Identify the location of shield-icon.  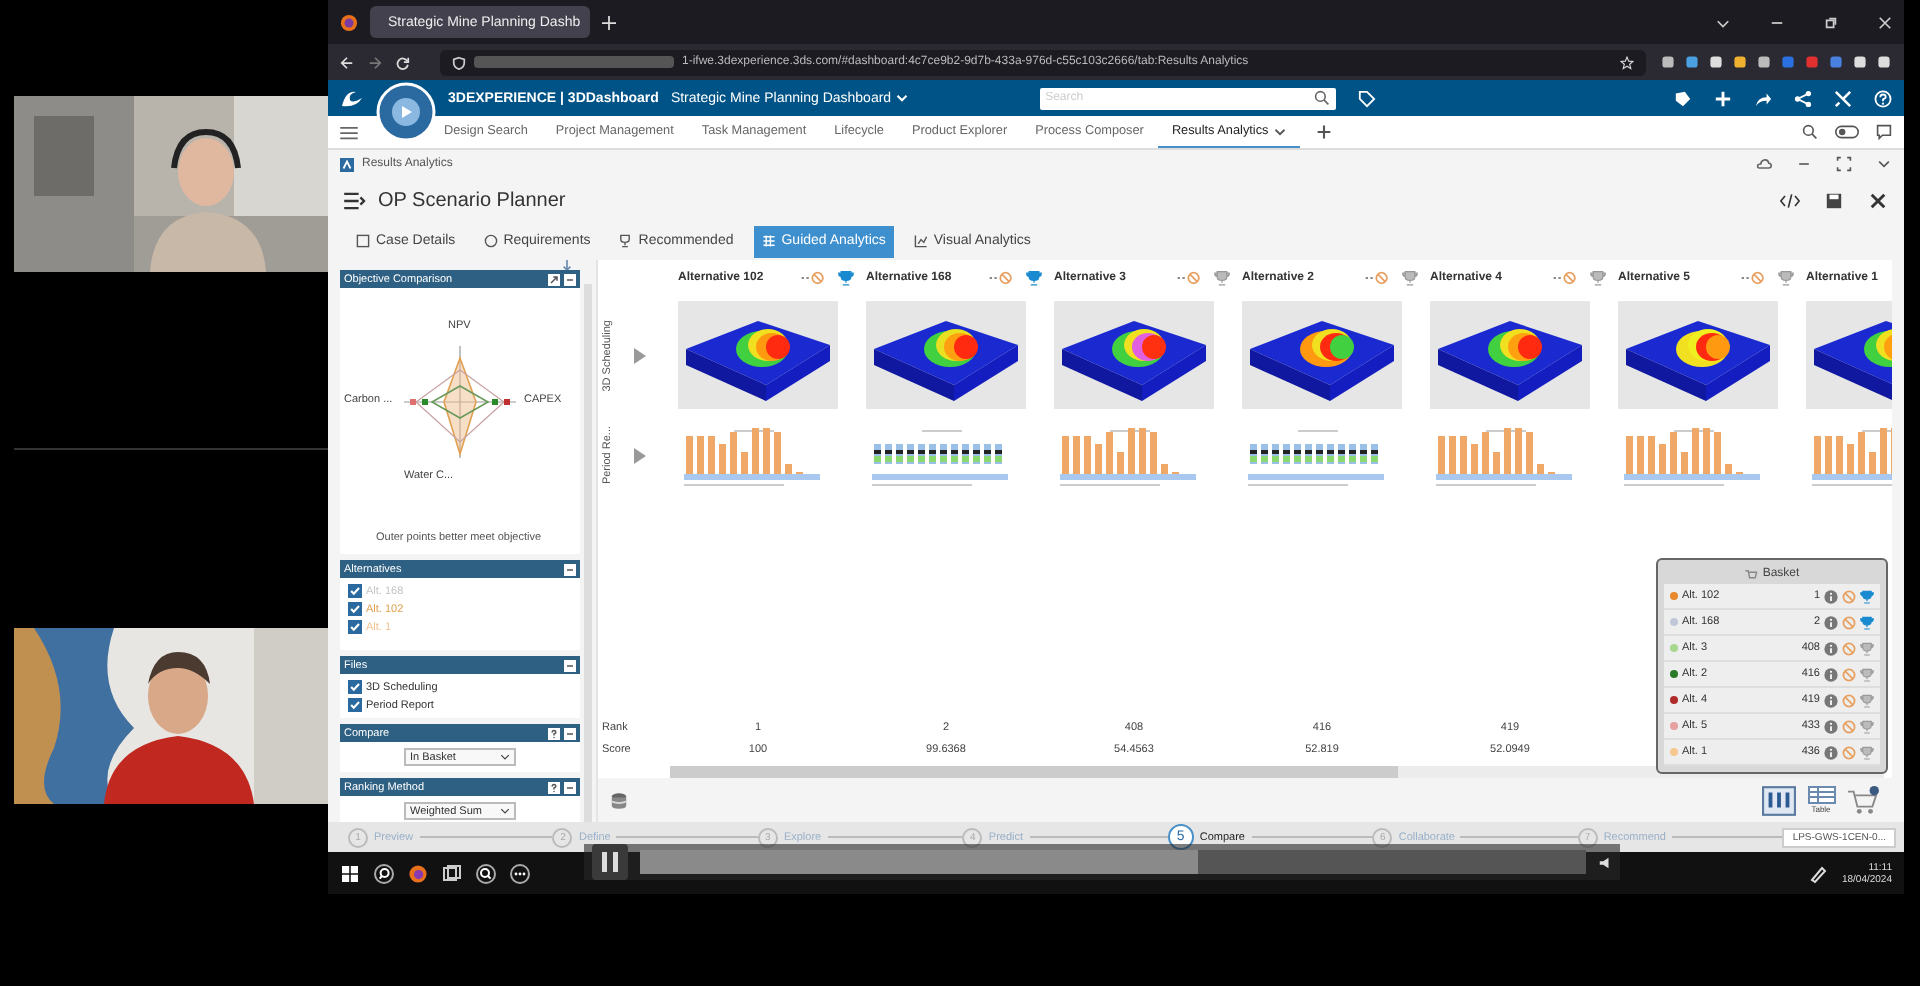
(459, 62).